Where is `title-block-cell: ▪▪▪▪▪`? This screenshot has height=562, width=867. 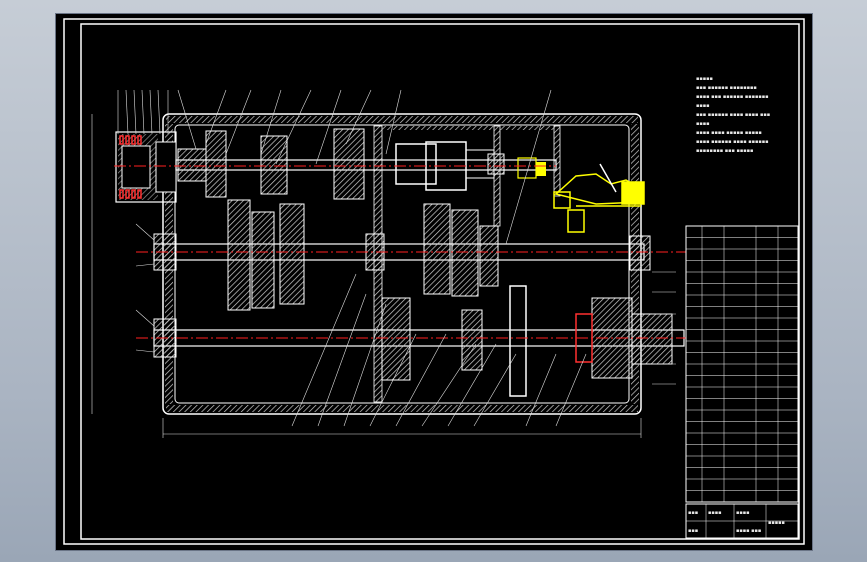
title-block-cell: ▪▪▪▪▪ is located at coordinates (776, 523).